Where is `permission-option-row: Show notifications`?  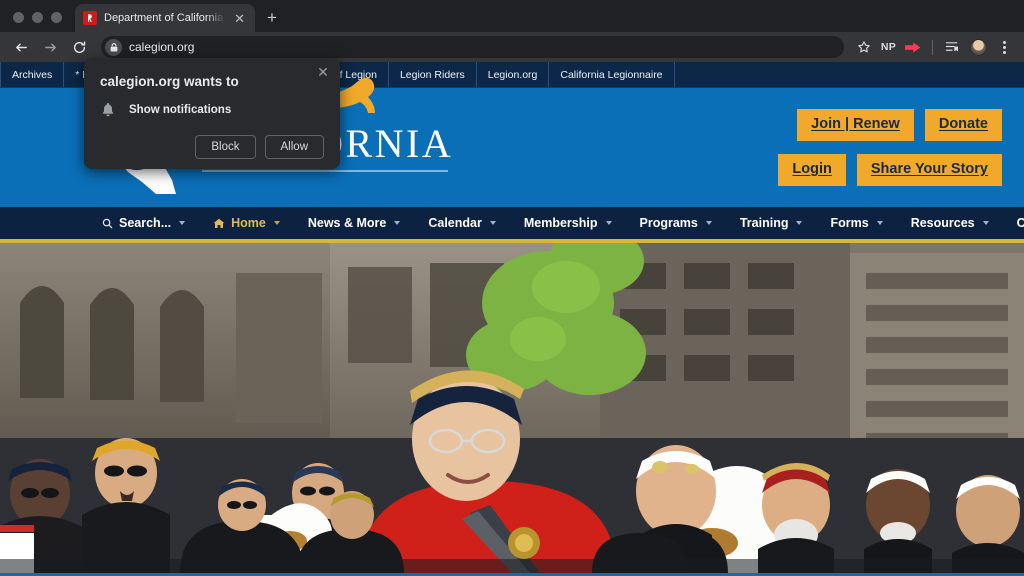 permission-option-row: Show notifications is located at coordinates (212, 110).